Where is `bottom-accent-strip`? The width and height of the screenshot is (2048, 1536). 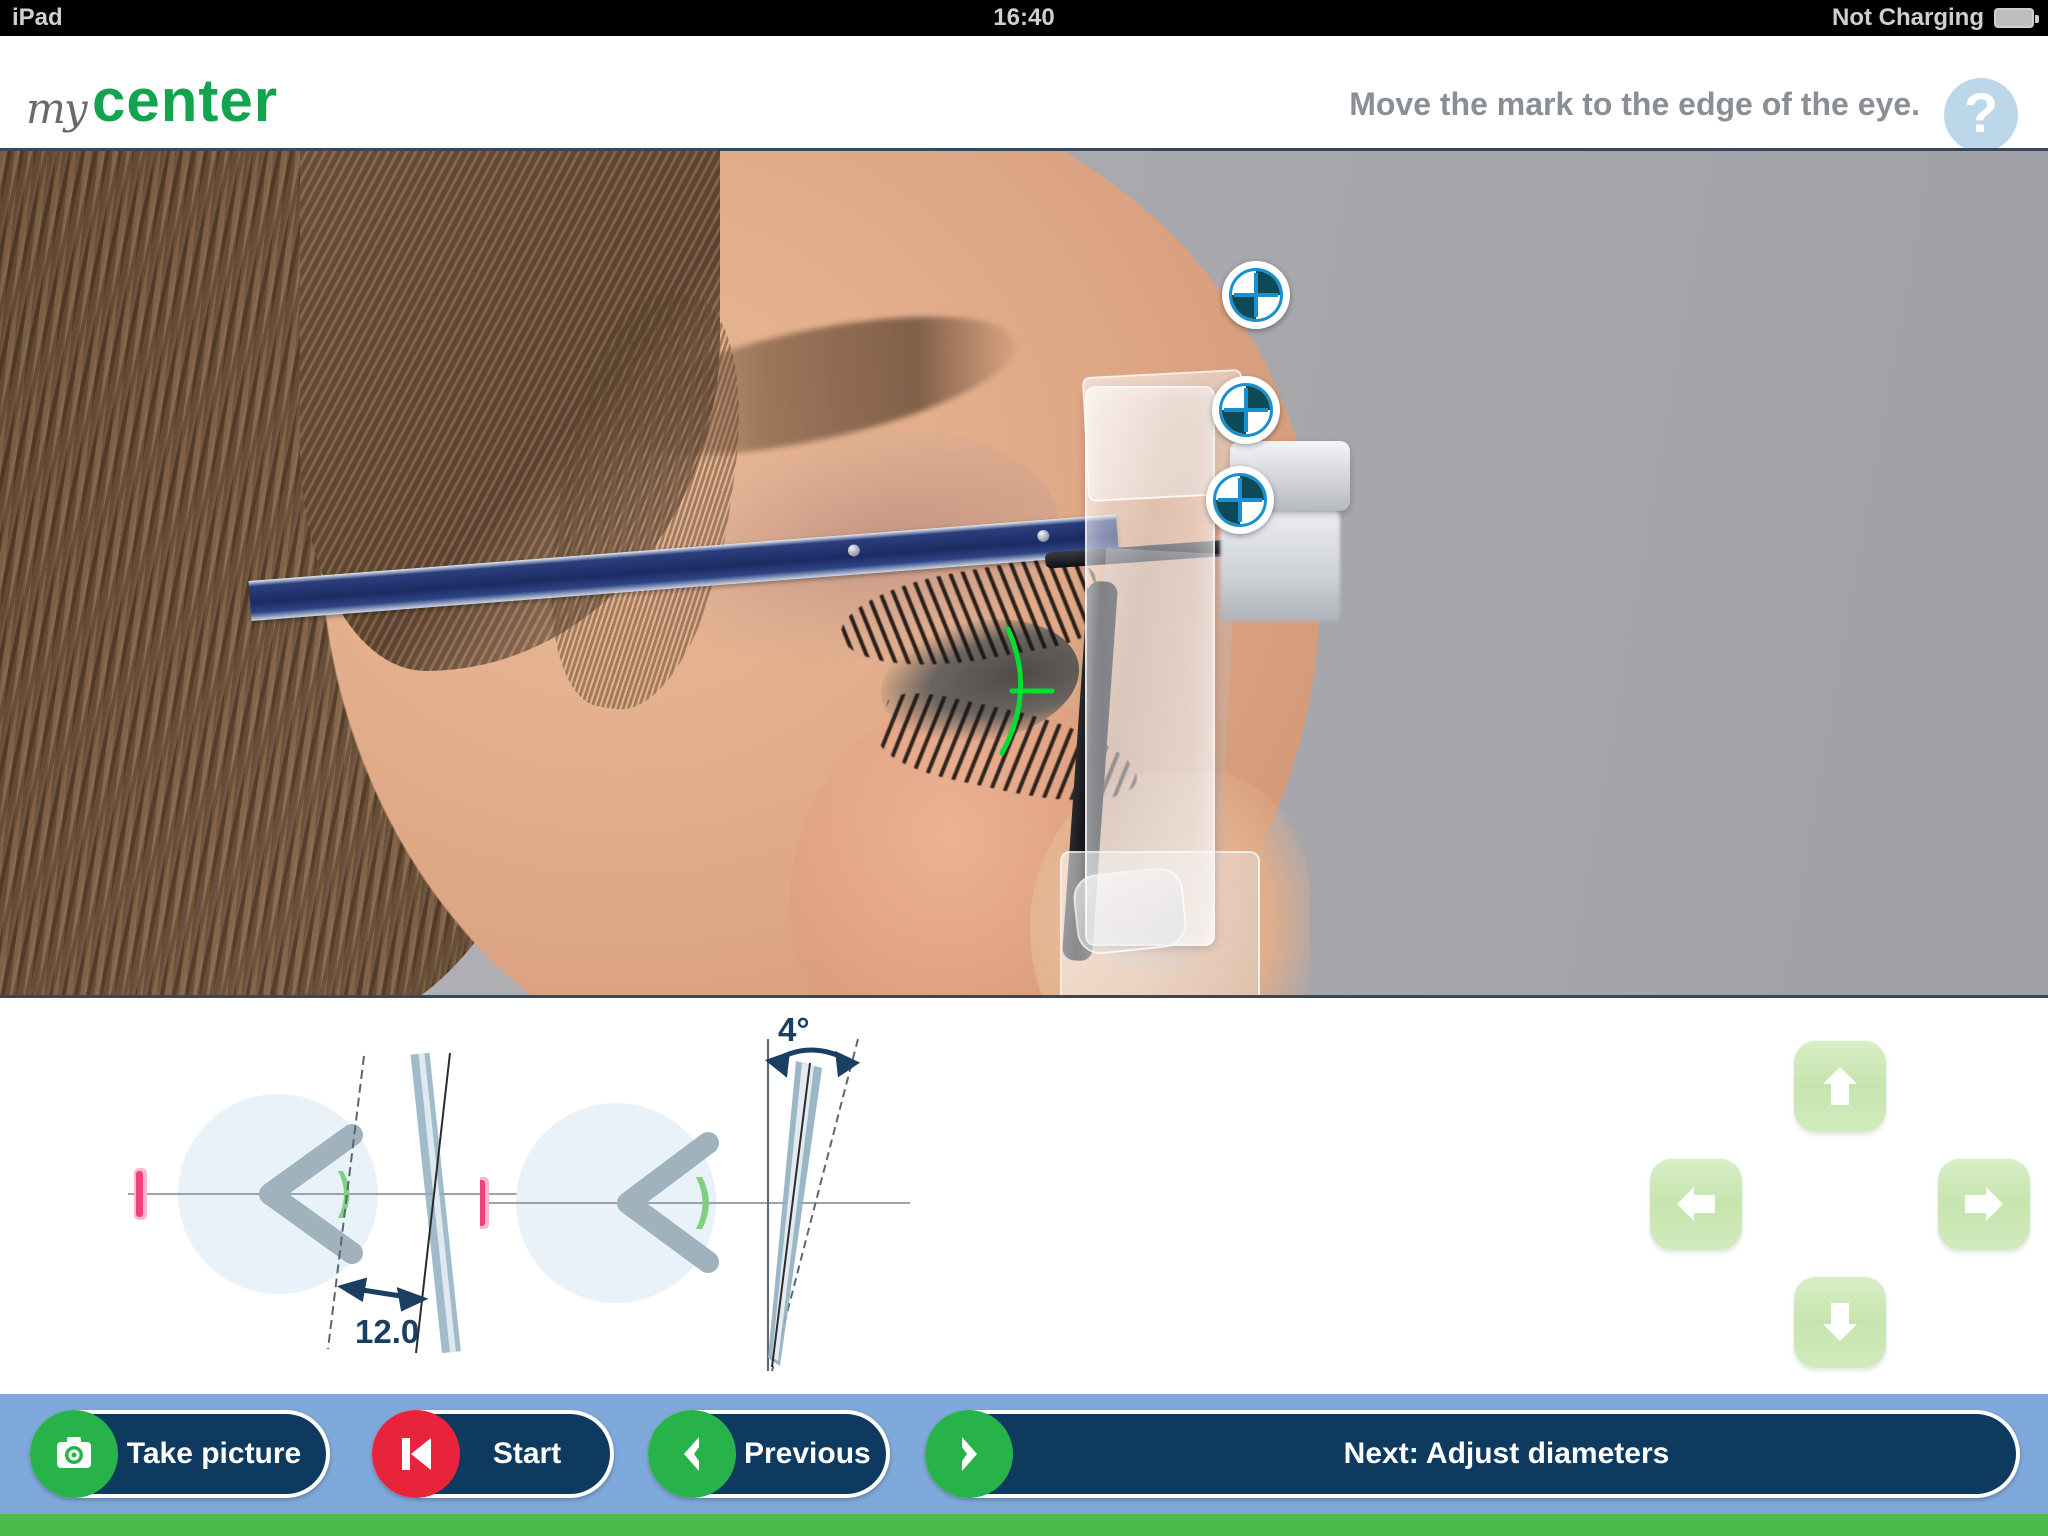
bottom-accent-strip is located at coordinates (1024, 1525).